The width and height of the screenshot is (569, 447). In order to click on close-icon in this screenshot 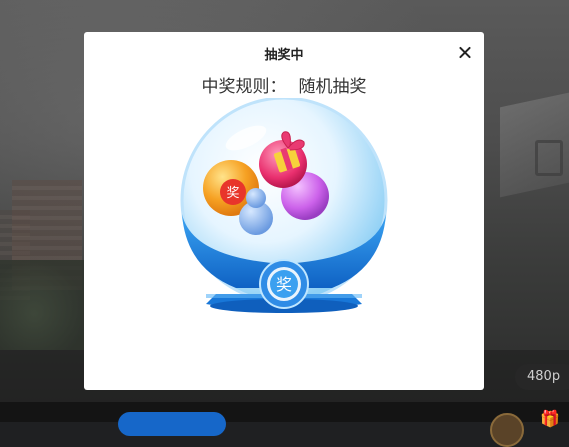, I will do `click(465, 53)`.